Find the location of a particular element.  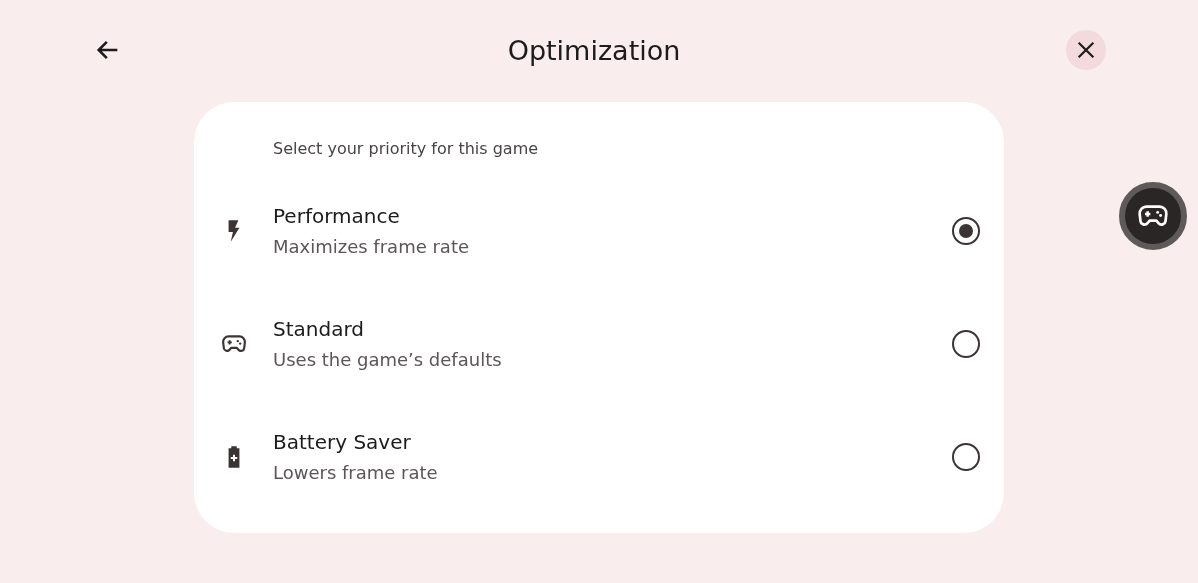

close-icon is located at coordinates (1086, 50).